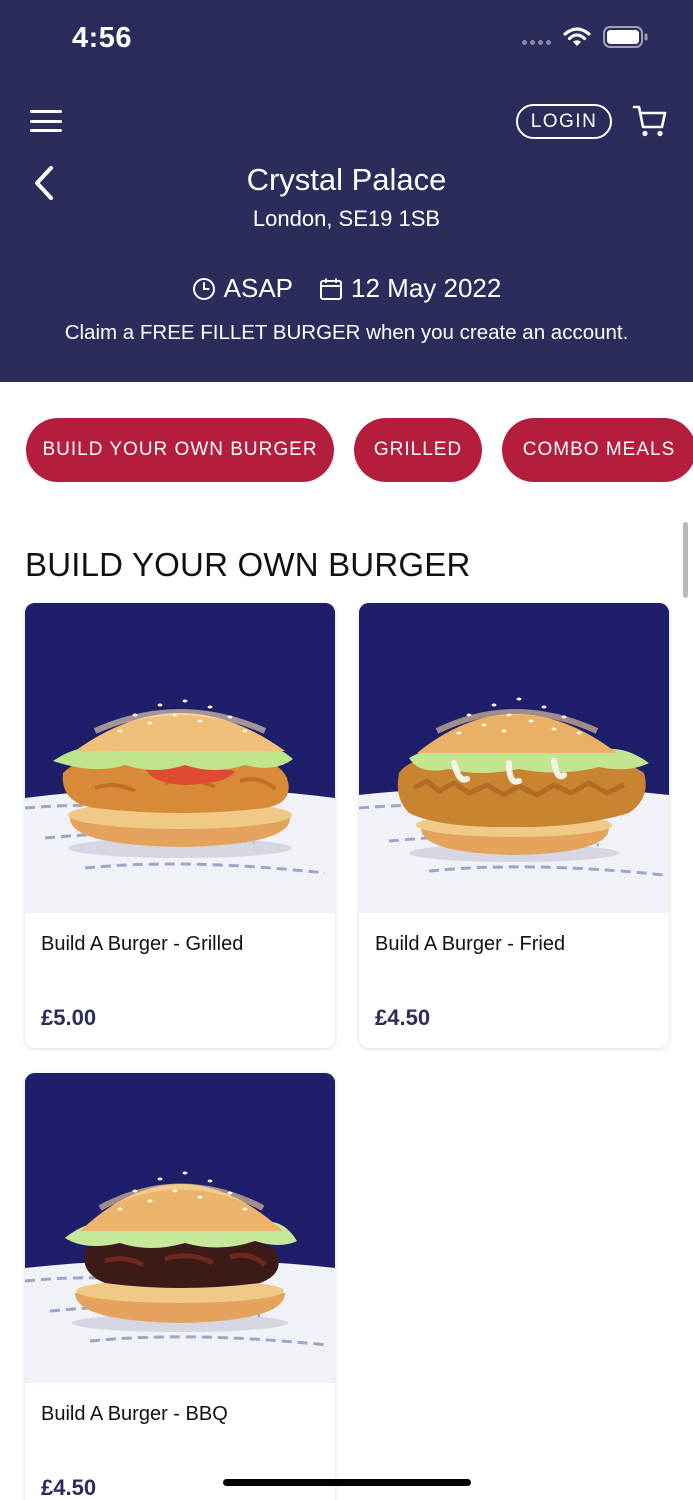 The height and width of the screenshot is (1500, 693). Describe the element at coordinates (248, 564) in the screenshot. I see `section-title: BUILD YOUR OWN BURGER` at that location.